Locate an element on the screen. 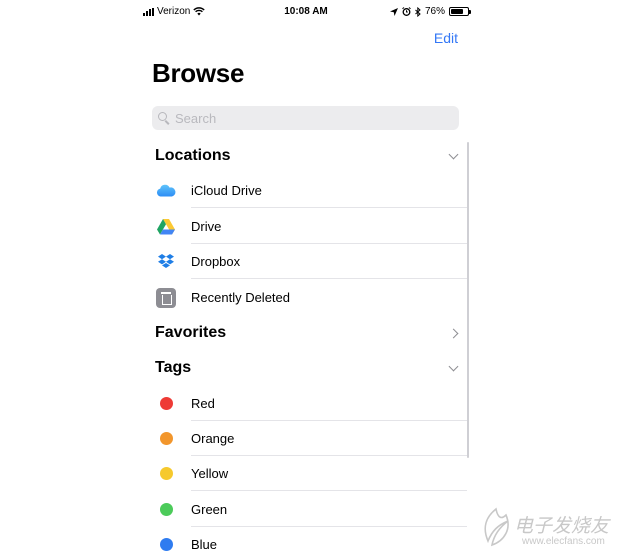 This screenshot has height=556, width=623. green-dot-icon is located at coordinates (166, 509).